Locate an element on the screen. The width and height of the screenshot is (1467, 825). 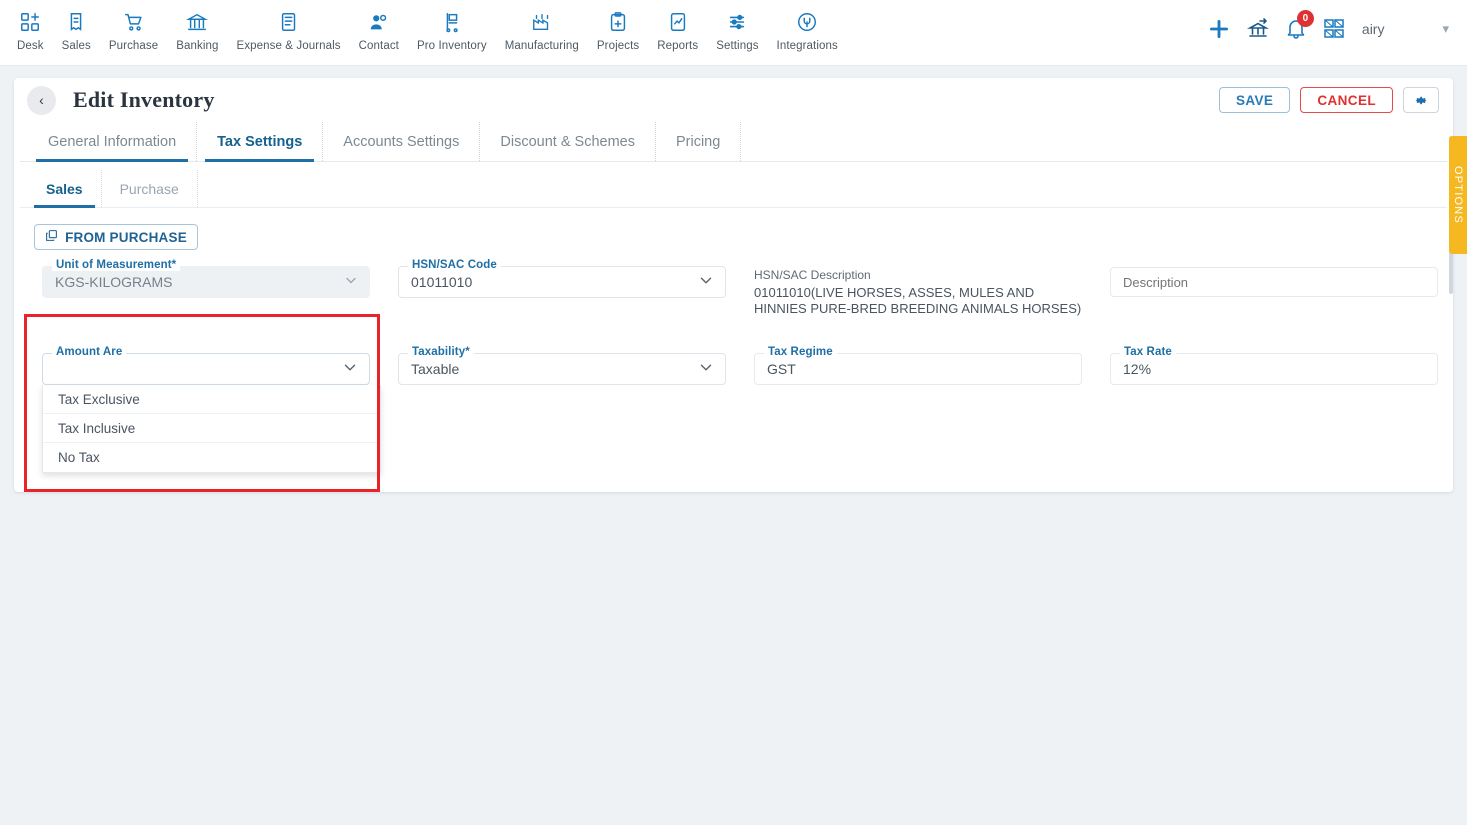
field-taxability: Taxability* Taxable is located at coordinates (562, 365).